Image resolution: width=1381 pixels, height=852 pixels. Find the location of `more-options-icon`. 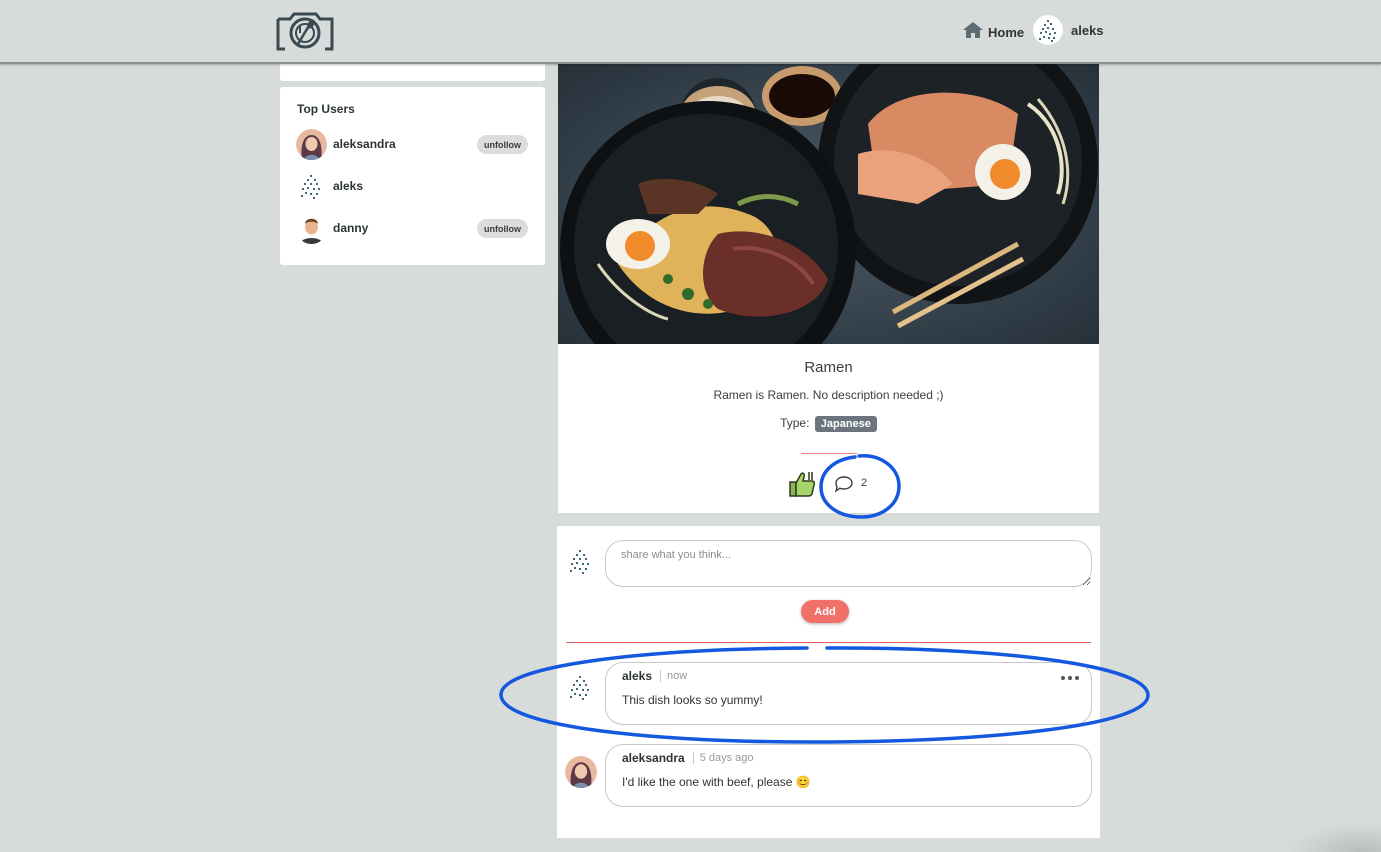

more-options-icon is located at coordinates (1070, 679).